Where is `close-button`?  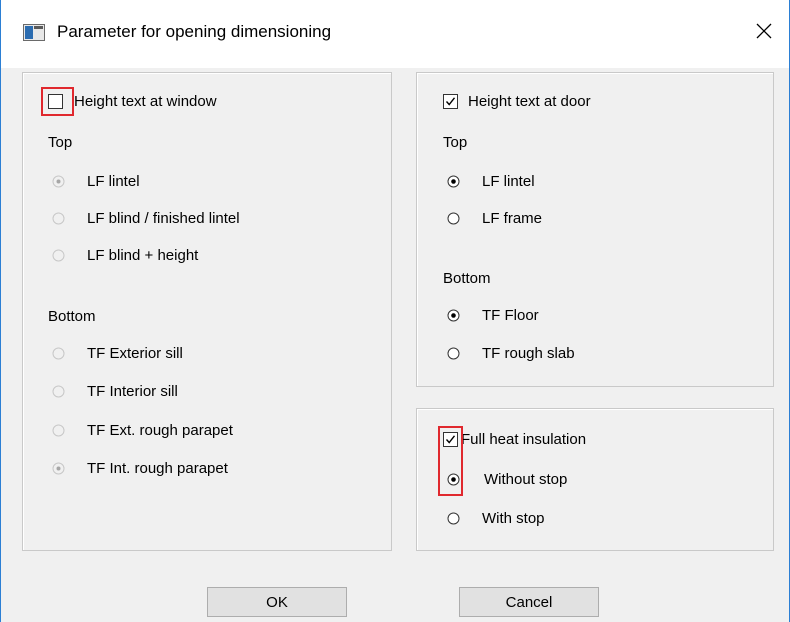
close-button is located at coordinates (764, 31).